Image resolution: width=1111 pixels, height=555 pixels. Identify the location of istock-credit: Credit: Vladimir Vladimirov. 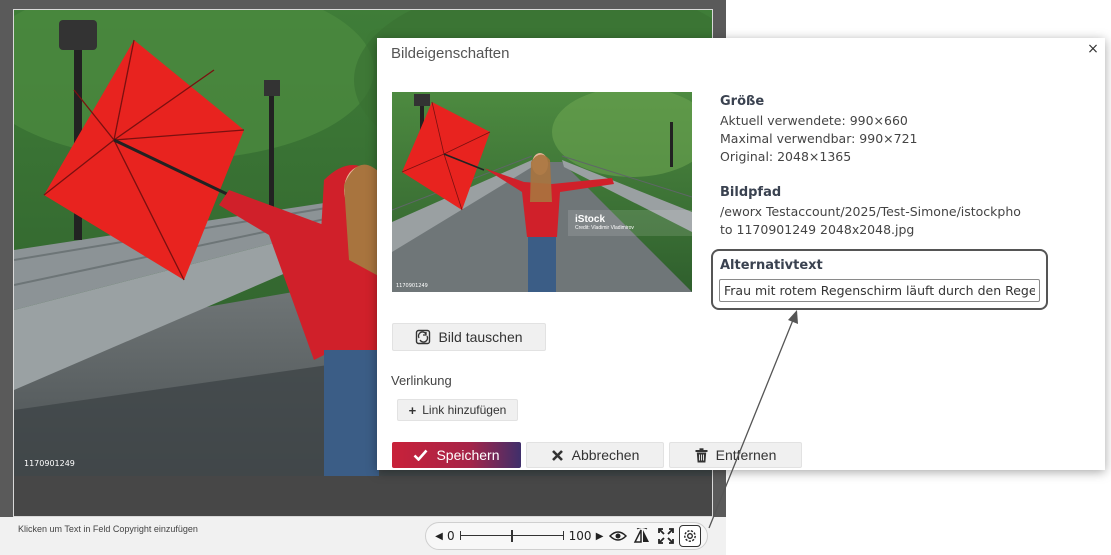
(604, 228).